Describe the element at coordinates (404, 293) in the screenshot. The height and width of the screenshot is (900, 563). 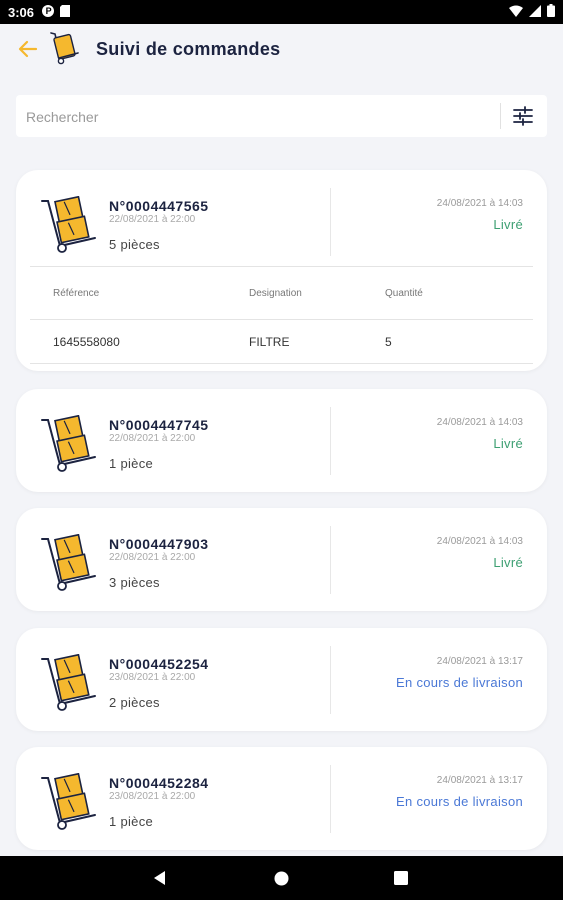
I see `column-header-quantity: Quantité` at that location.